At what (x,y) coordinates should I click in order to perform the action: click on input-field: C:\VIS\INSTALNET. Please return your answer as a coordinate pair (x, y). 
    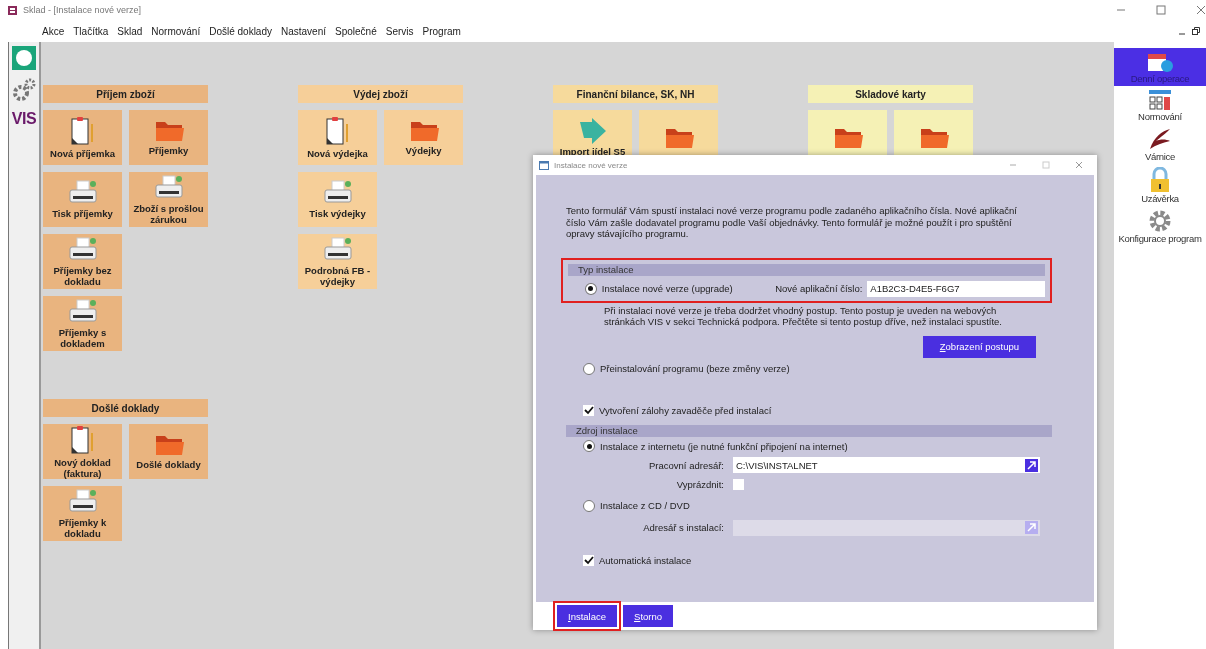
    Looking at the image, I should click on (886, 465).